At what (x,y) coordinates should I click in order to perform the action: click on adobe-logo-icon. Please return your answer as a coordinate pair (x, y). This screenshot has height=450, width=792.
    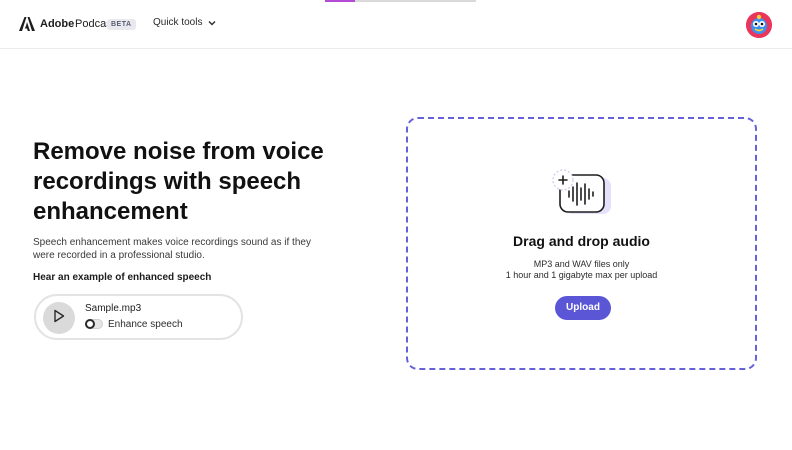
    Looking at the image, I should click on (27, 24).